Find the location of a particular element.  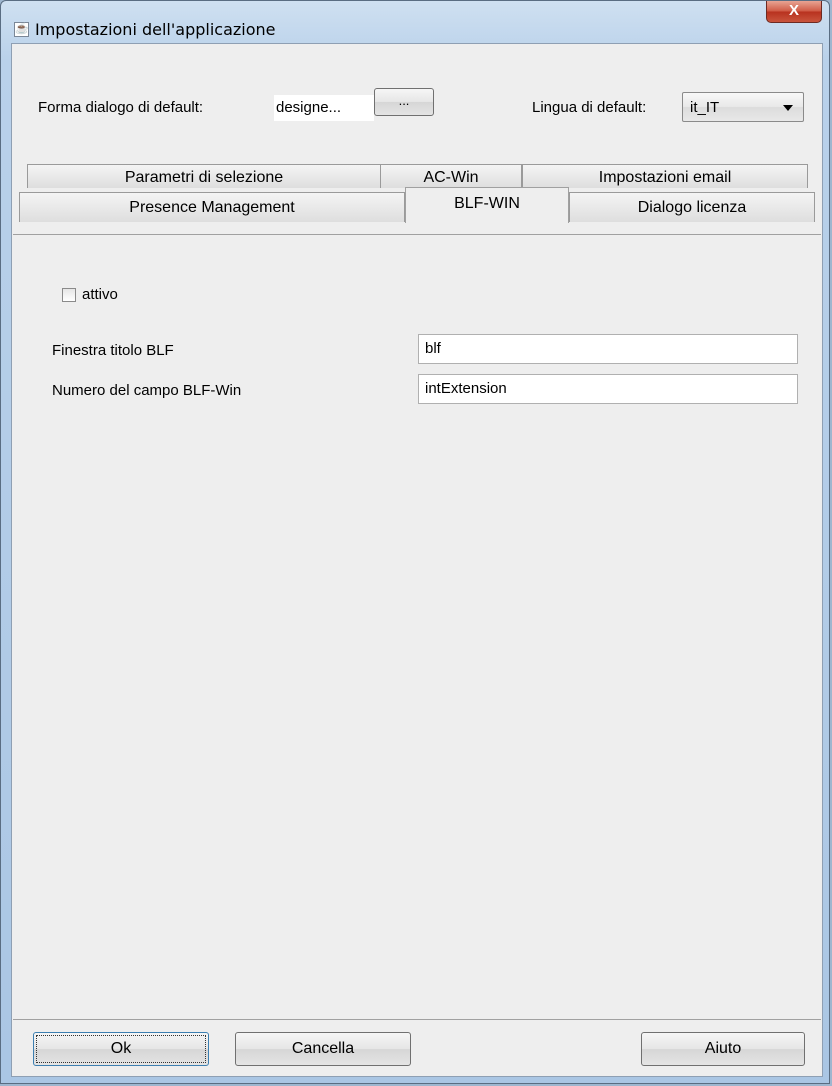

attivo-label: attivo is located at coordinates (100, 294).